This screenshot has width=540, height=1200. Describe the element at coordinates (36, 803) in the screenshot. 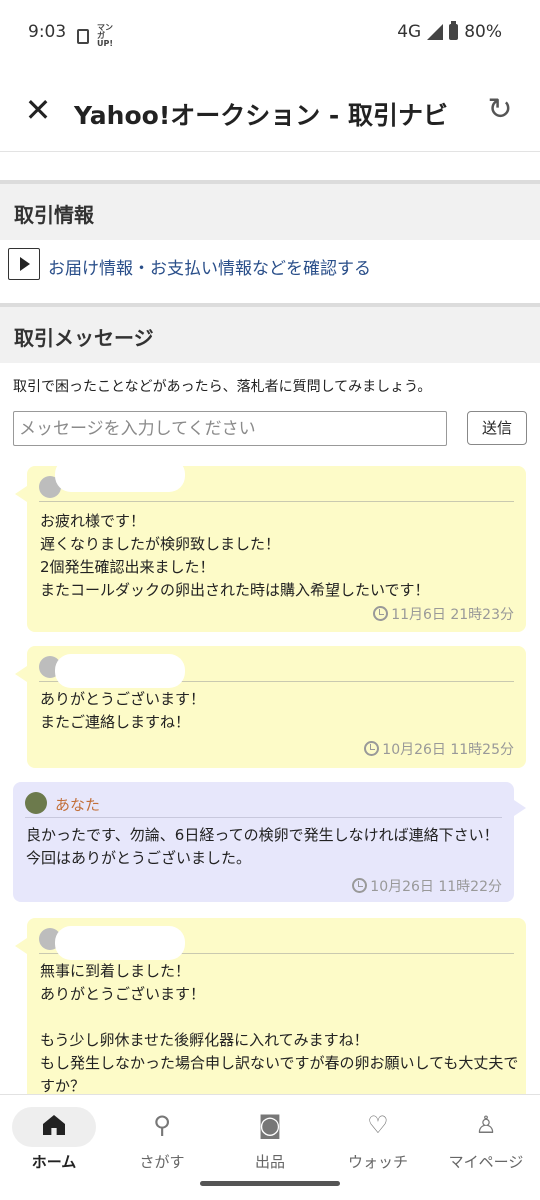

I see `avatar` at that location.